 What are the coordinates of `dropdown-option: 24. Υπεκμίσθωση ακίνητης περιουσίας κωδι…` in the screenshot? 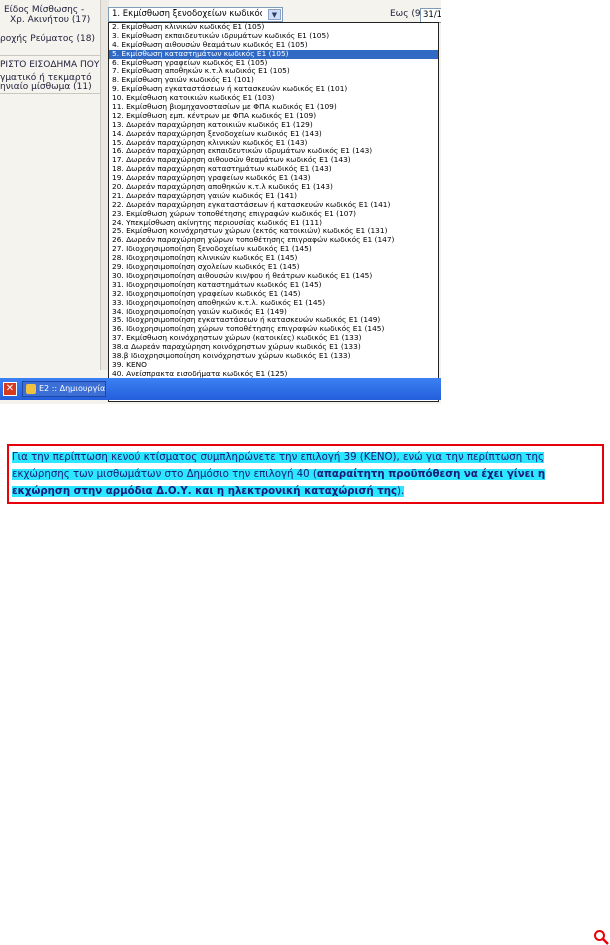 It's located at (273, 223).